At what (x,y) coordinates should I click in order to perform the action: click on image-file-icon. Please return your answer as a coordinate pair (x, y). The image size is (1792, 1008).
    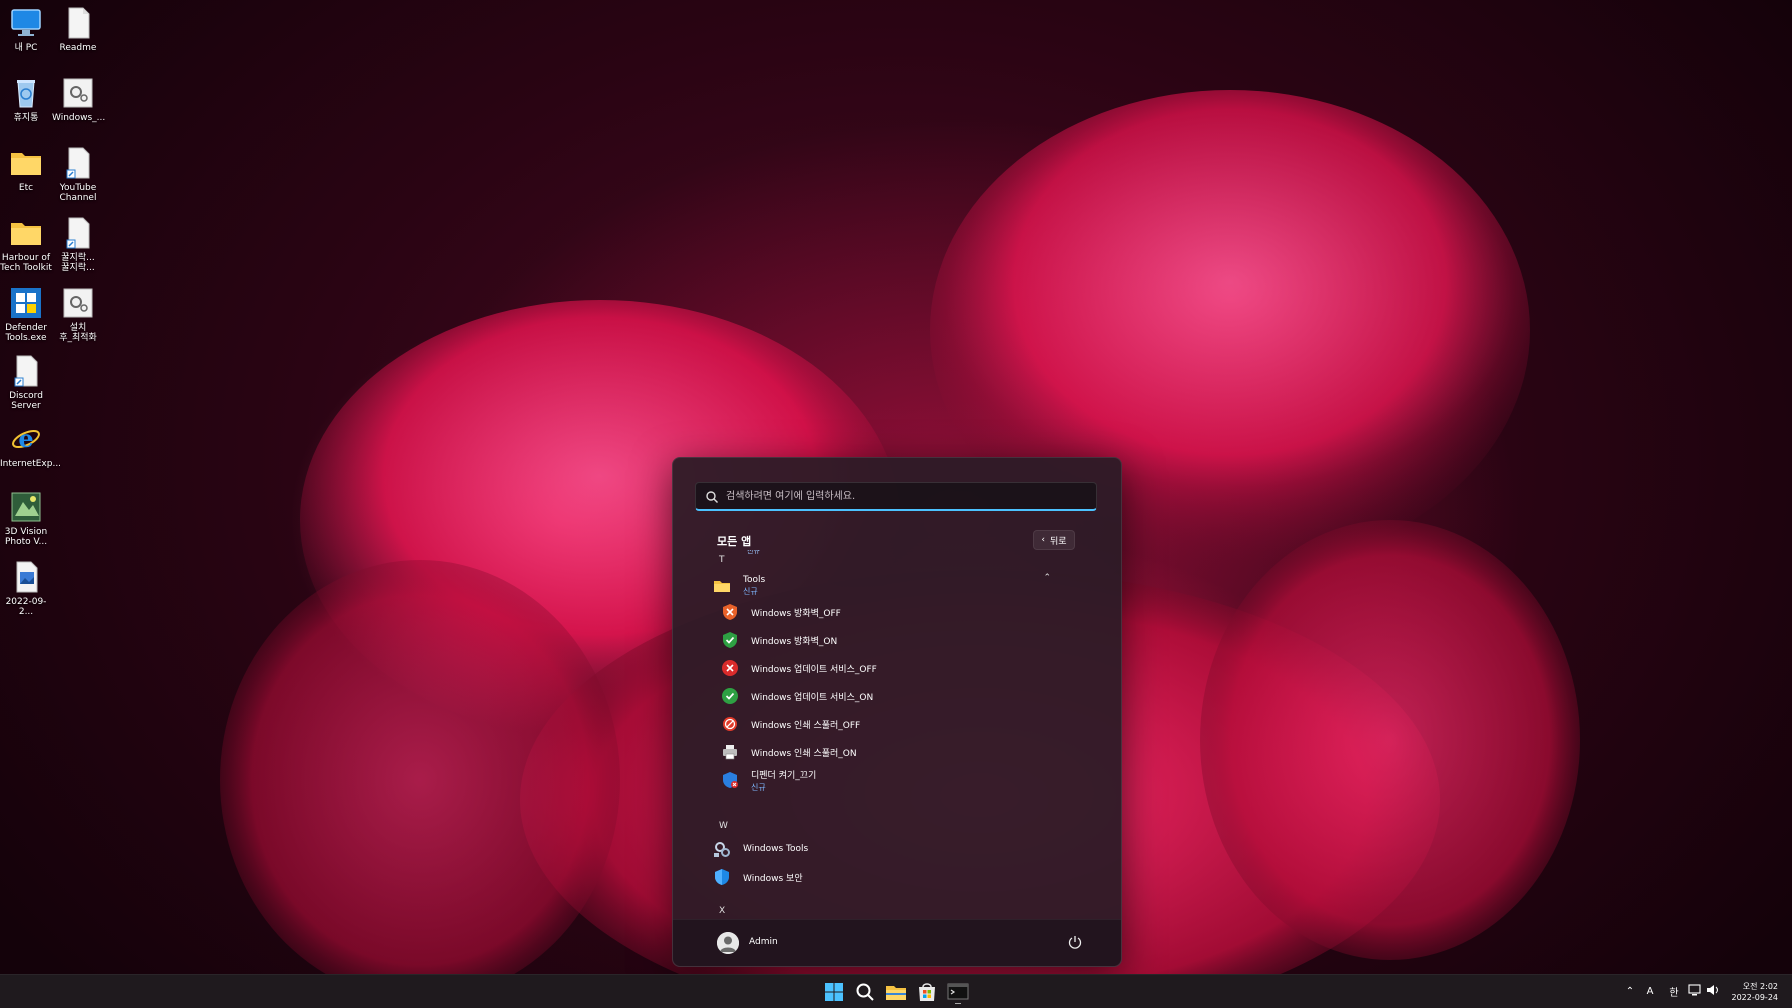
    Looking at the image, I should click on (26, 577).